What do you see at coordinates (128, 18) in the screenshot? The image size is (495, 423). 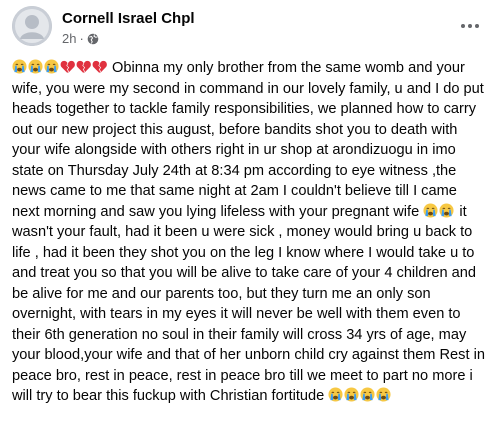 I see `author-name: Cornell Israel Chpl` at bounding box center [128, 18].